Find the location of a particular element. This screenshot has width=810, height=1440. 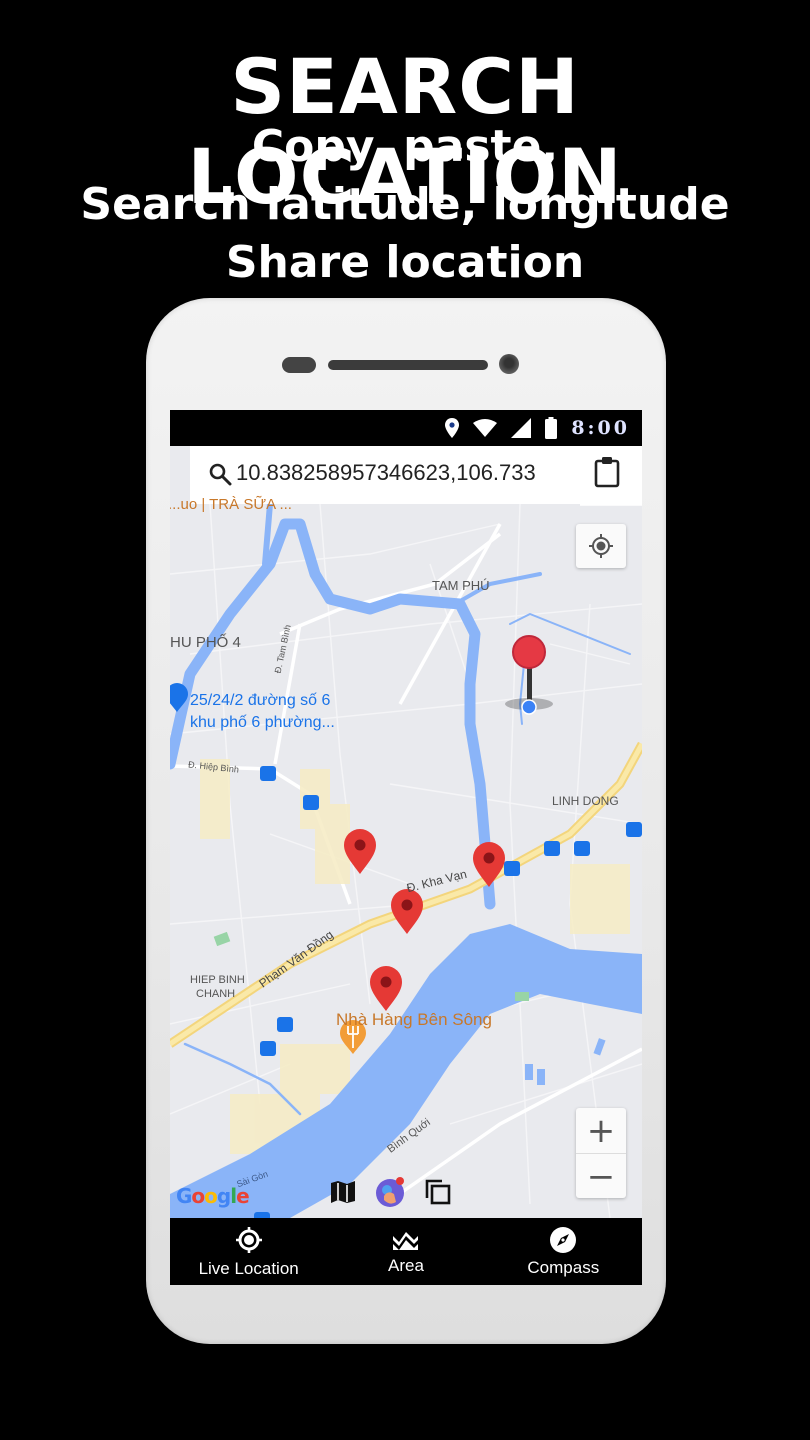

promo-line-2: Search latitude, longitude is located at coordinates (405, 204).